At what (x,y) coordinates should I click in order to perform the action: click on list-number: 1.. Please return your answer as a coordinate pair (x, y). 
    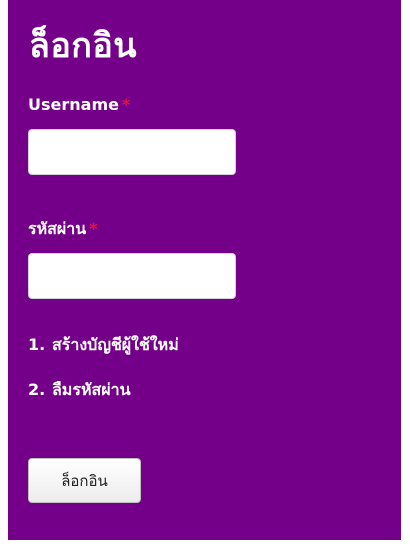
    Looking at the image, I should click on (37, 344).